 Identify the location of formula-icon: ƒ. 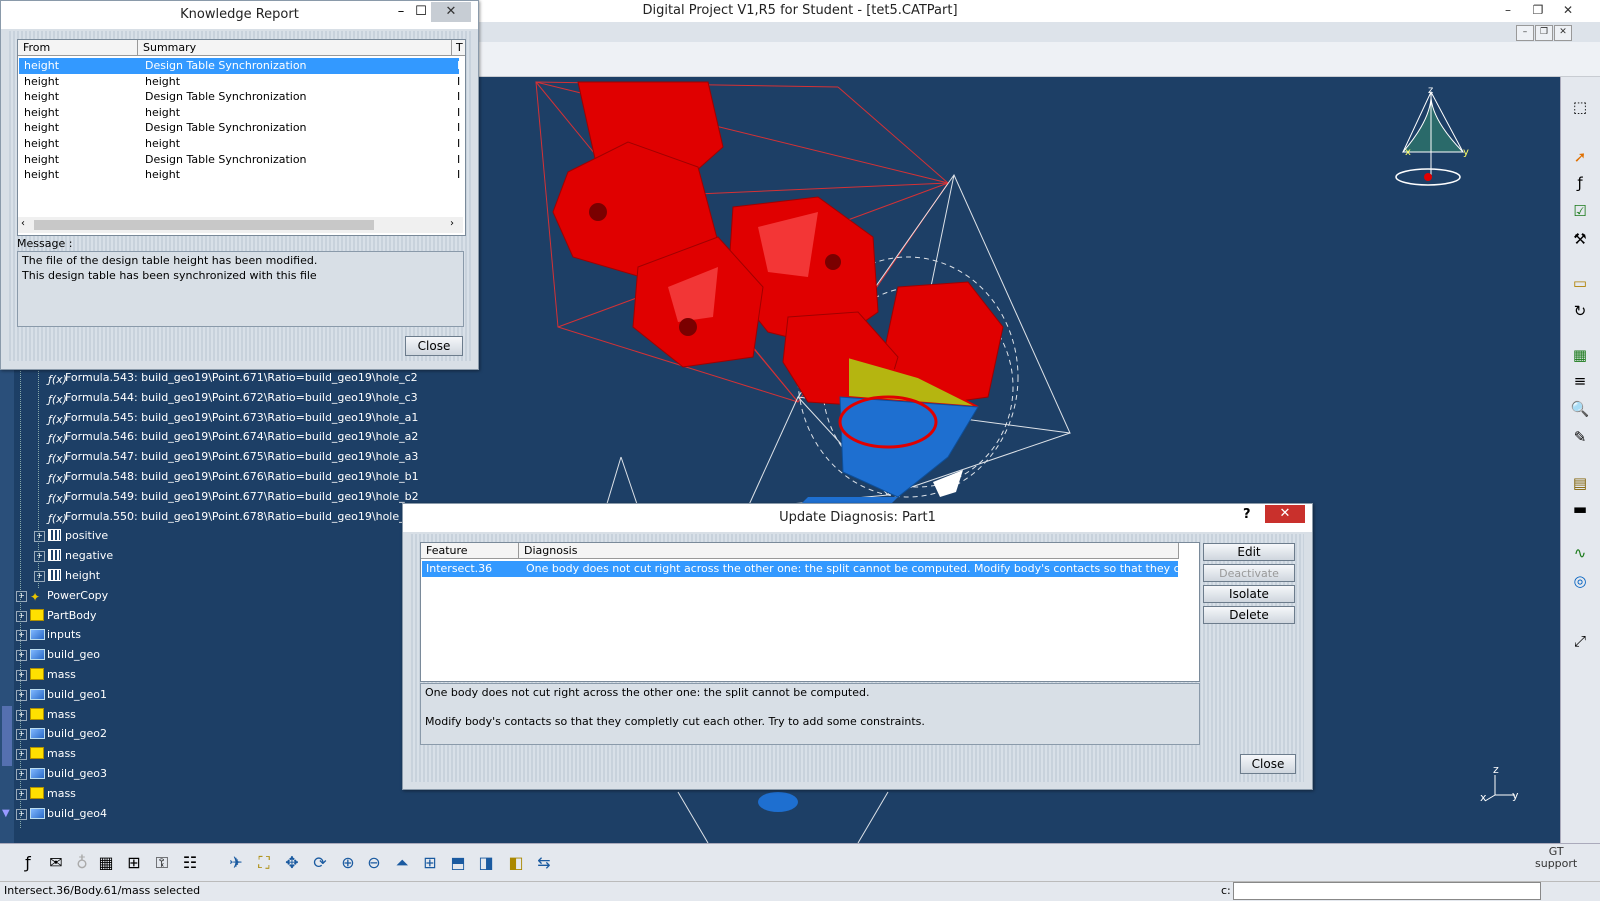
(28, 863).